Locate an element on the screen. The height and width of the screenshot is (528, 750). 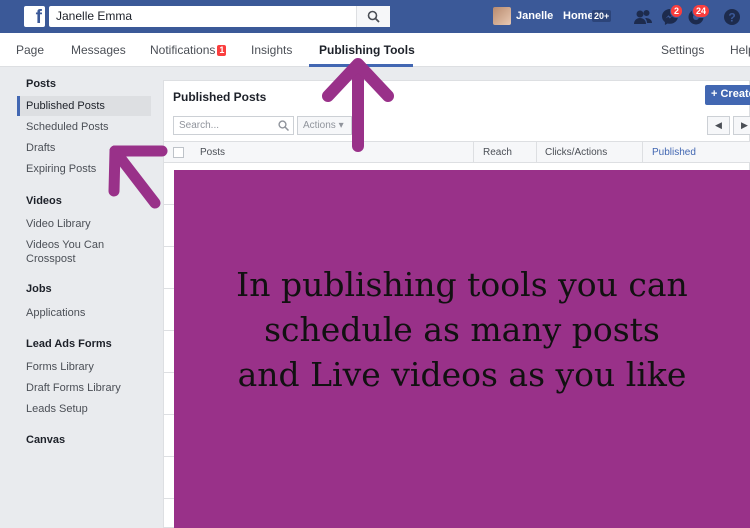
top-bar: f Janelle Emma Janelle Home 20+ 2 24 ? is located at coordinates (375, 16).